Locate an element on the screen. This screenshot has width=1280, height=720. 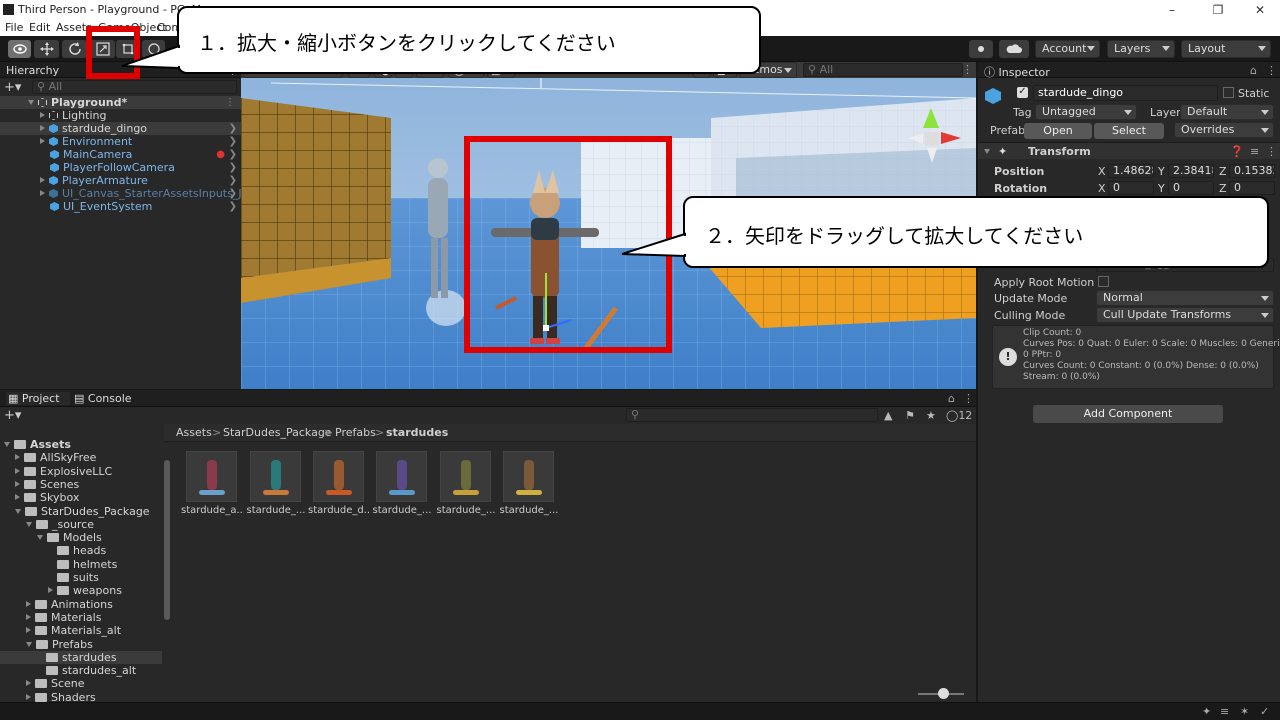
hierarchy-item-stardude-dingo: stardude_dingo ❯ is located at coordinates (120, 128).